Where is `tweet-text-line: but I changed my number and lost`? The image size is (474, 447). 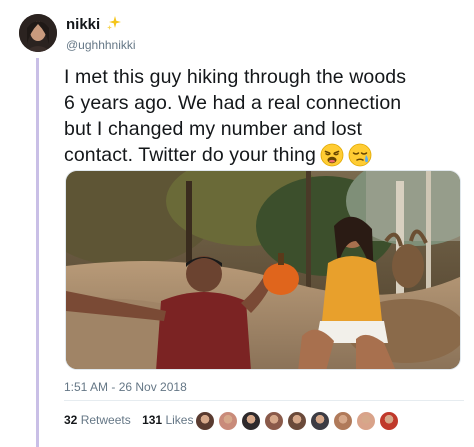 tweet-text-line: but I changed my number and lost is located at coordinates (213, 129).